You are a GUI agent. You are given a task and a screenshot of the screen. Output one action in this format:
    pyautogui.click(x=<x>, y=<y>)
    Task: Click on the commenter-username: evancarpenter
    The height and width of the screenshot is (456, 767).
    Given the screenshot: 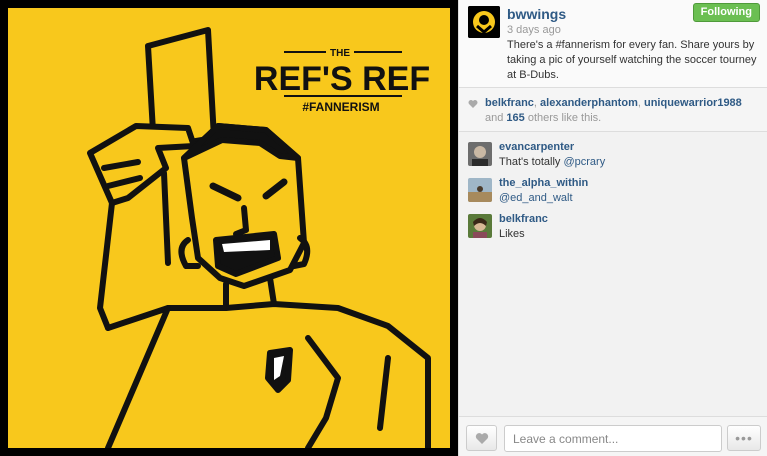 What is the action you would take?
    pyautogui.click(x=536, y=147)
    